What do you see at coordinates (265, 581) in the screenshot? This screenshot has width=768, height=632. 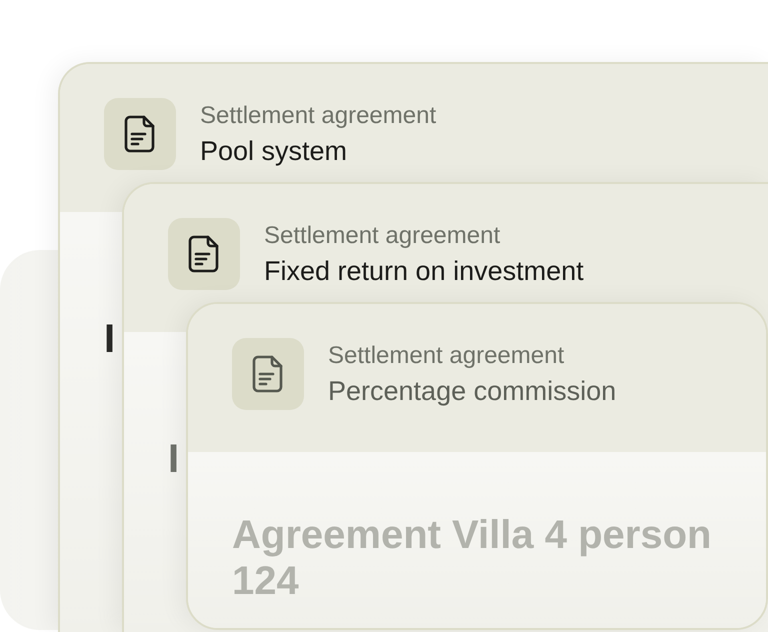 I see `agreement-name: 124` at bounding box center [265, 581].